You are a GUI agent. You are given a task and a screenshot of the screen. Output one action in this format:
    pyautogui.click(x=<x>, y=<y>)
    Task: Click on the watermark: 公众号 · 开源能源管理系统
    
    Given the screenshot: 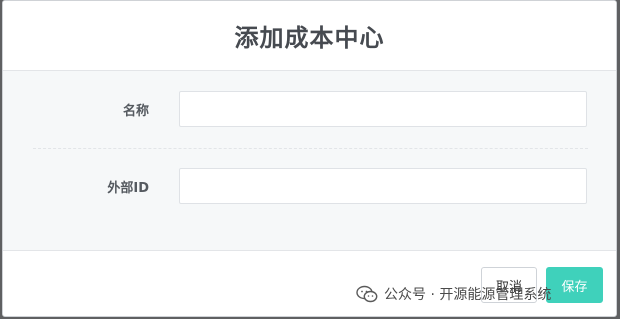 What is the action you would take?
    pyautogui.click(x=453, y=294)
    